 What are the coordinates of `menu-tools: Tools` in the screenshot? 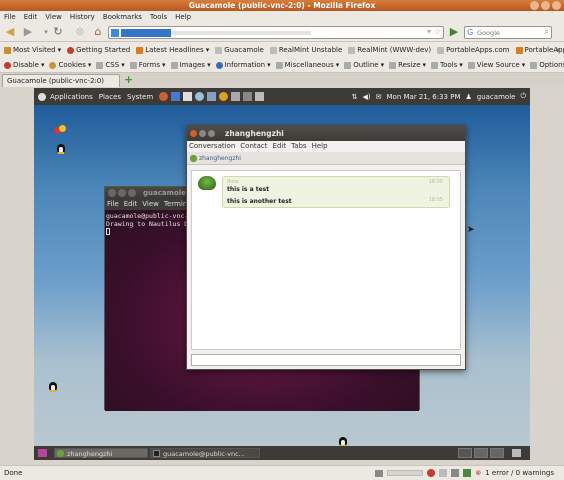 It's located at (158, 17).